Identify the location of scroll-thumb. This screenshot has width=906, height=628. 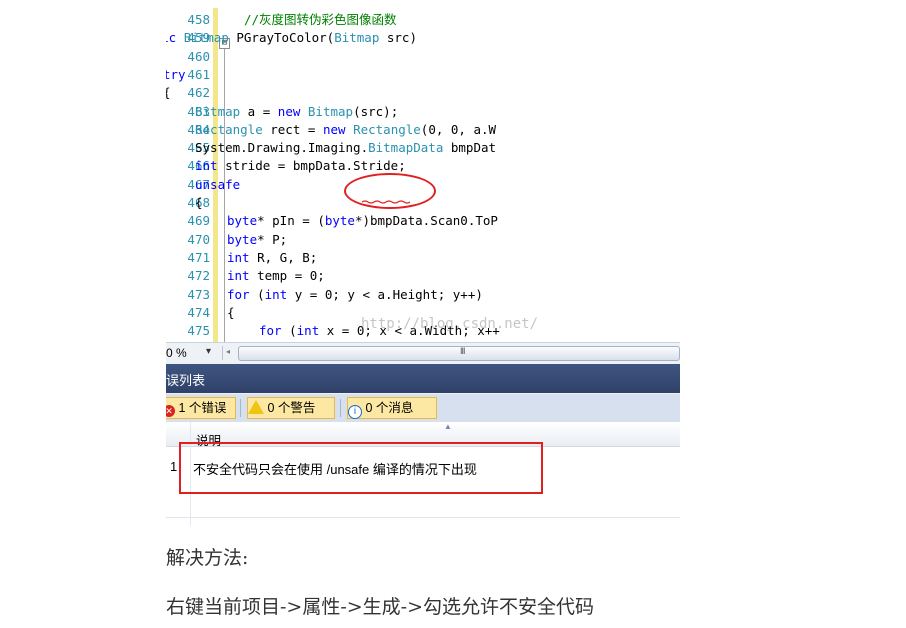
(459, 353).